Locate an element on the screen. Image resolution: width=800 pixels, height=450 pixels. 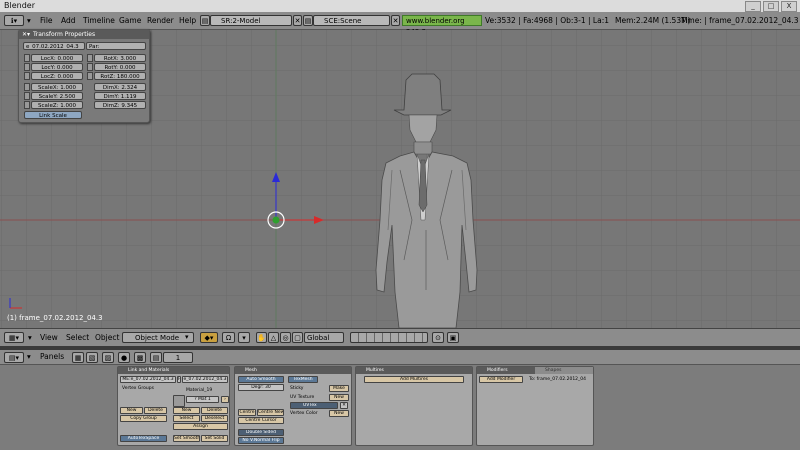
close-button: X is located at coordinates (789, 6).